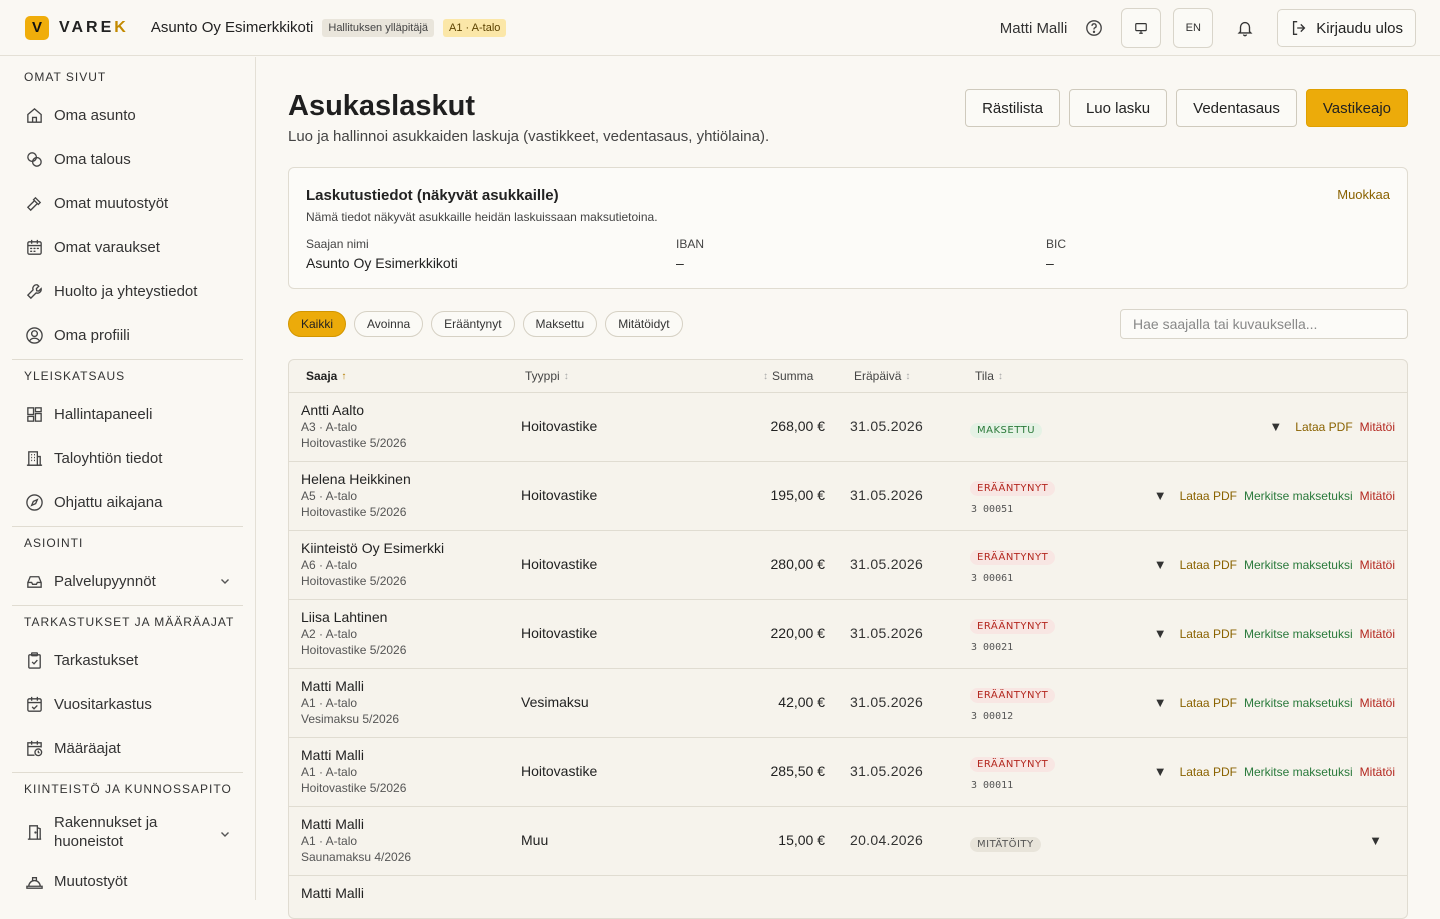 The image size is (1440, 919). Describe the element at coordinates (848, 897) in the screenshot. I see `table-row: Matti Malli` at that location.